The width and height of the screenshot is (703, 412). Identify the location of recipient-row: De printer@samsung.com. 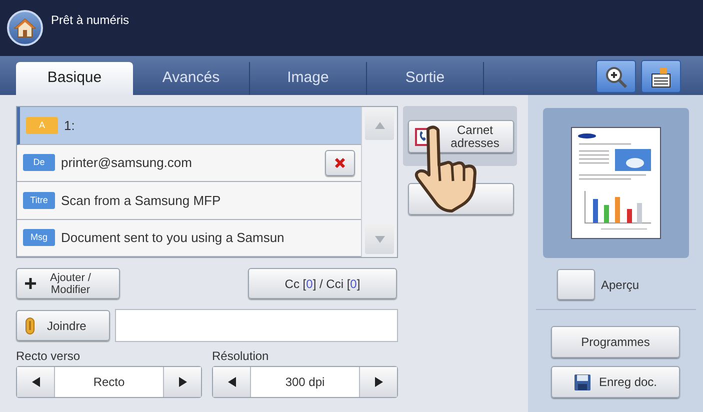
(189, 163).